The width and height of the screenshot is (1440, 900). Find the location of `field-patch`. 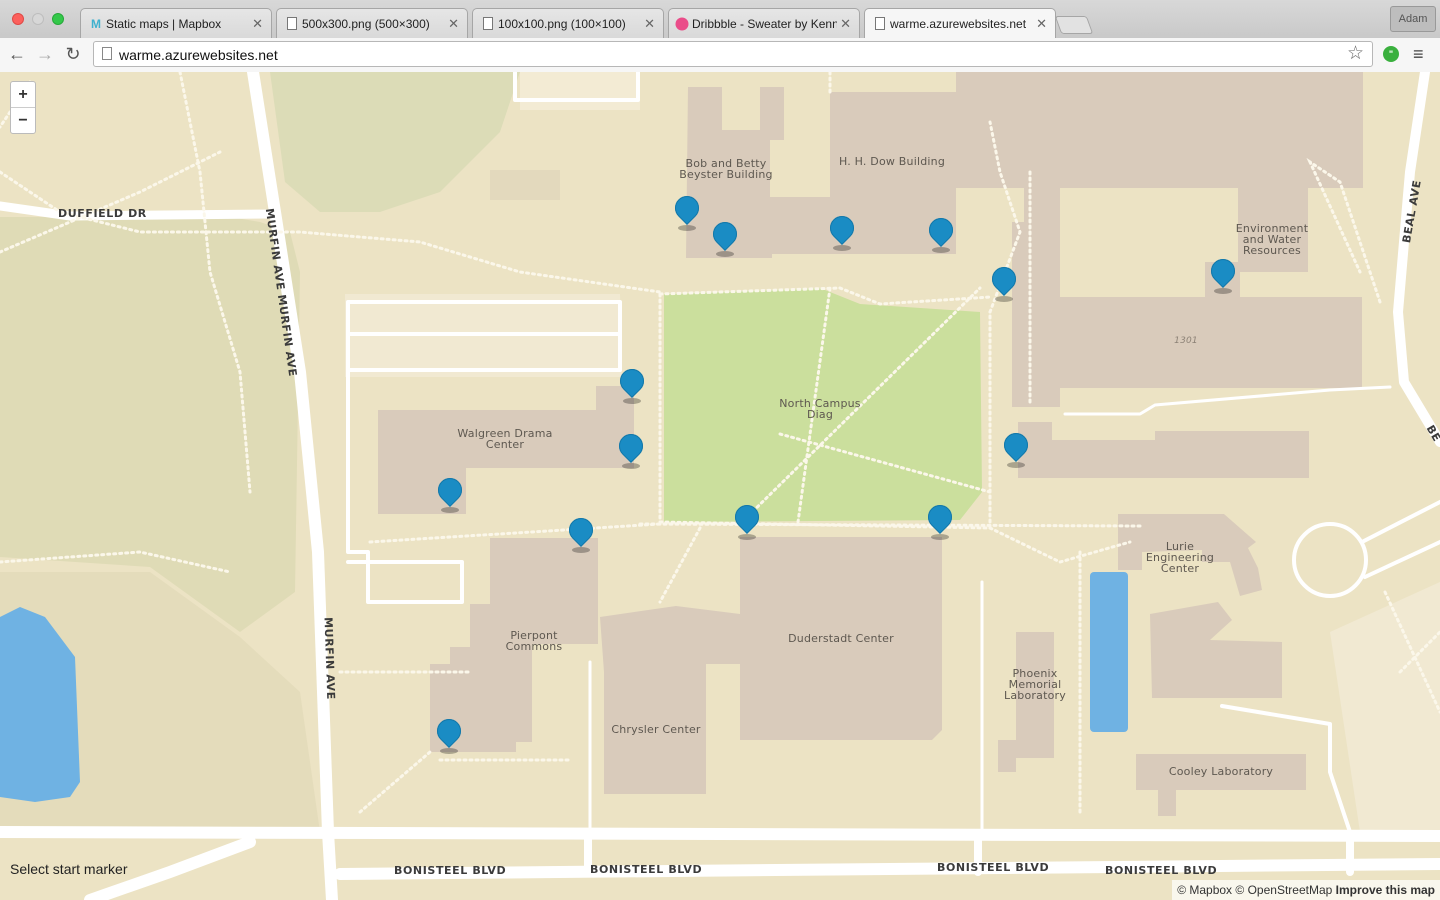

field-patch is located at coordinates (525, 185).